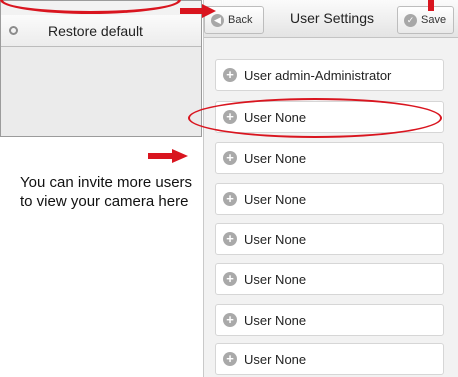  I want to click on restore-default-item: Restore default, so click(101, 31).